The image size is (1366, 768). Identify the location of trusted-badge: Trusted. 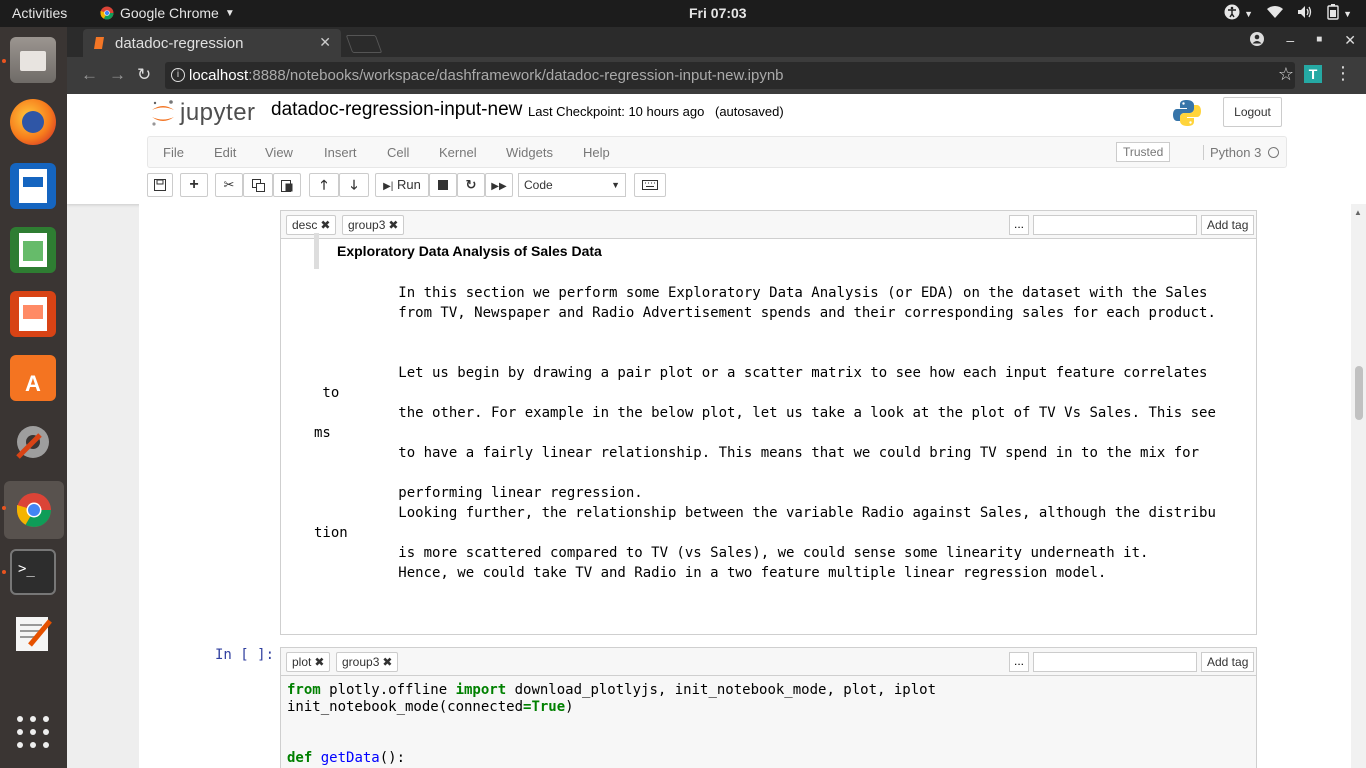
(1143, 152).